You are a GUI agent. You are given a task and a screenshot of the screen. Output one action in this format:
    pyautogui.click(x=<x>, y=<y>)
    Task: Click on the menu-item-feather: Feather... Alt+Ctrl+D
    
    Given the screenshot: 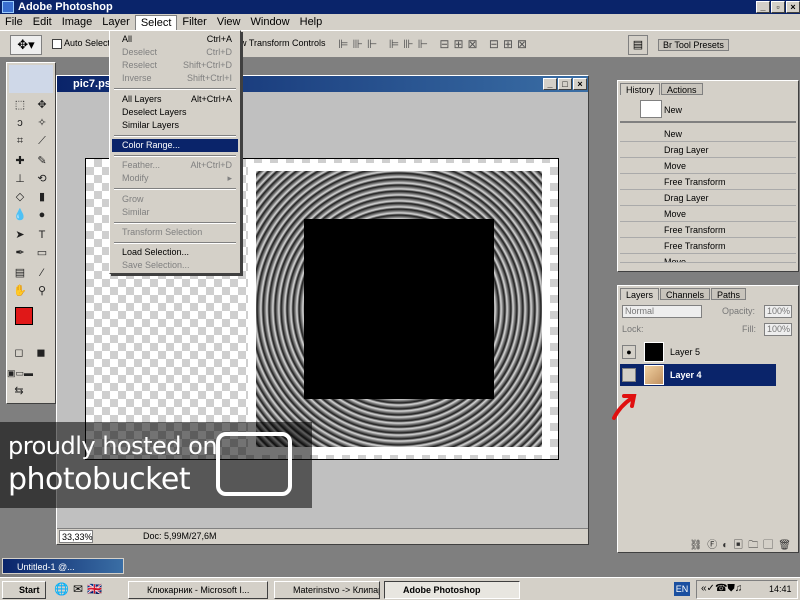 What is the action you would take?
    pyautogui.click(x=175, y=165)
    